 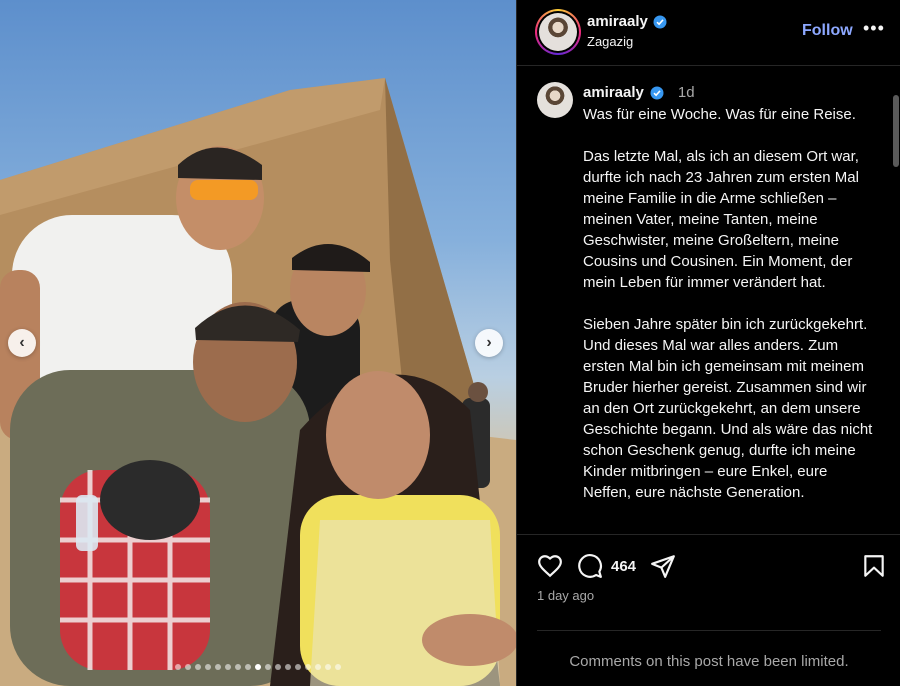 I want to click on caption-username: amiraaly, so click(x=613, y=92).